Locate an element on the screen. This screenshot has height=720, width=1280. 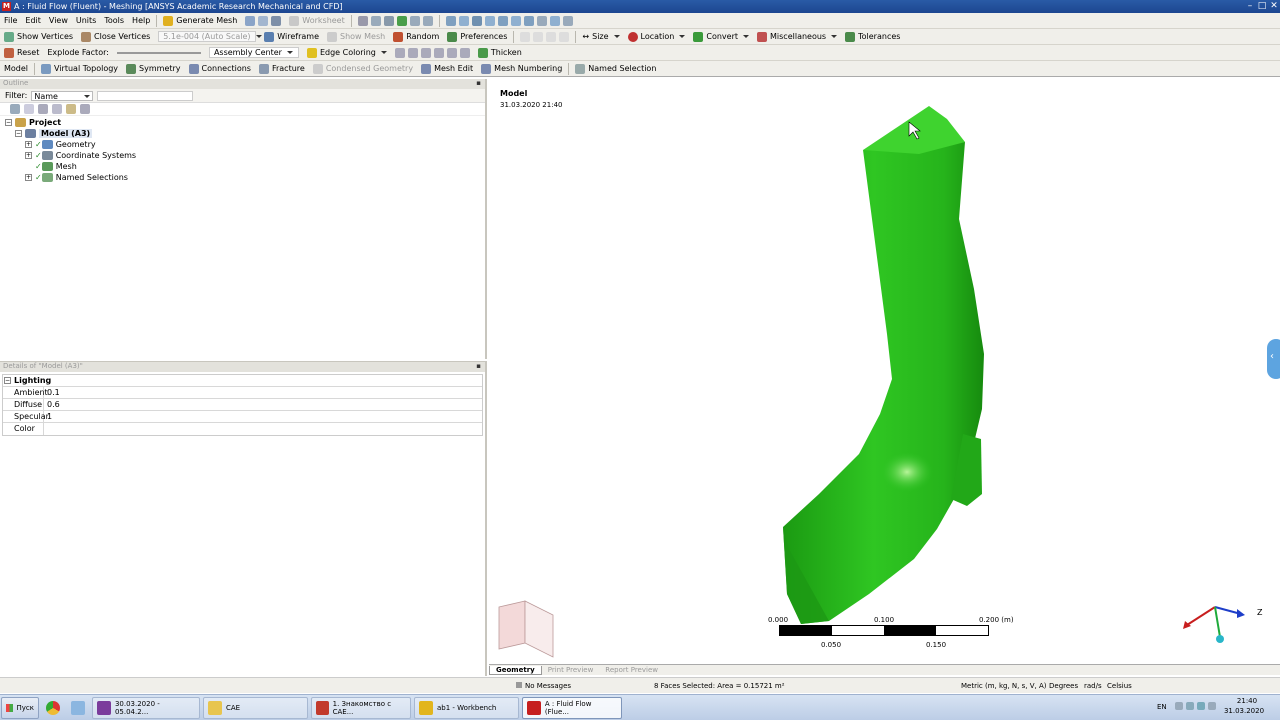
scale-label-050: 0.050 is located at coordinates (831, 645).